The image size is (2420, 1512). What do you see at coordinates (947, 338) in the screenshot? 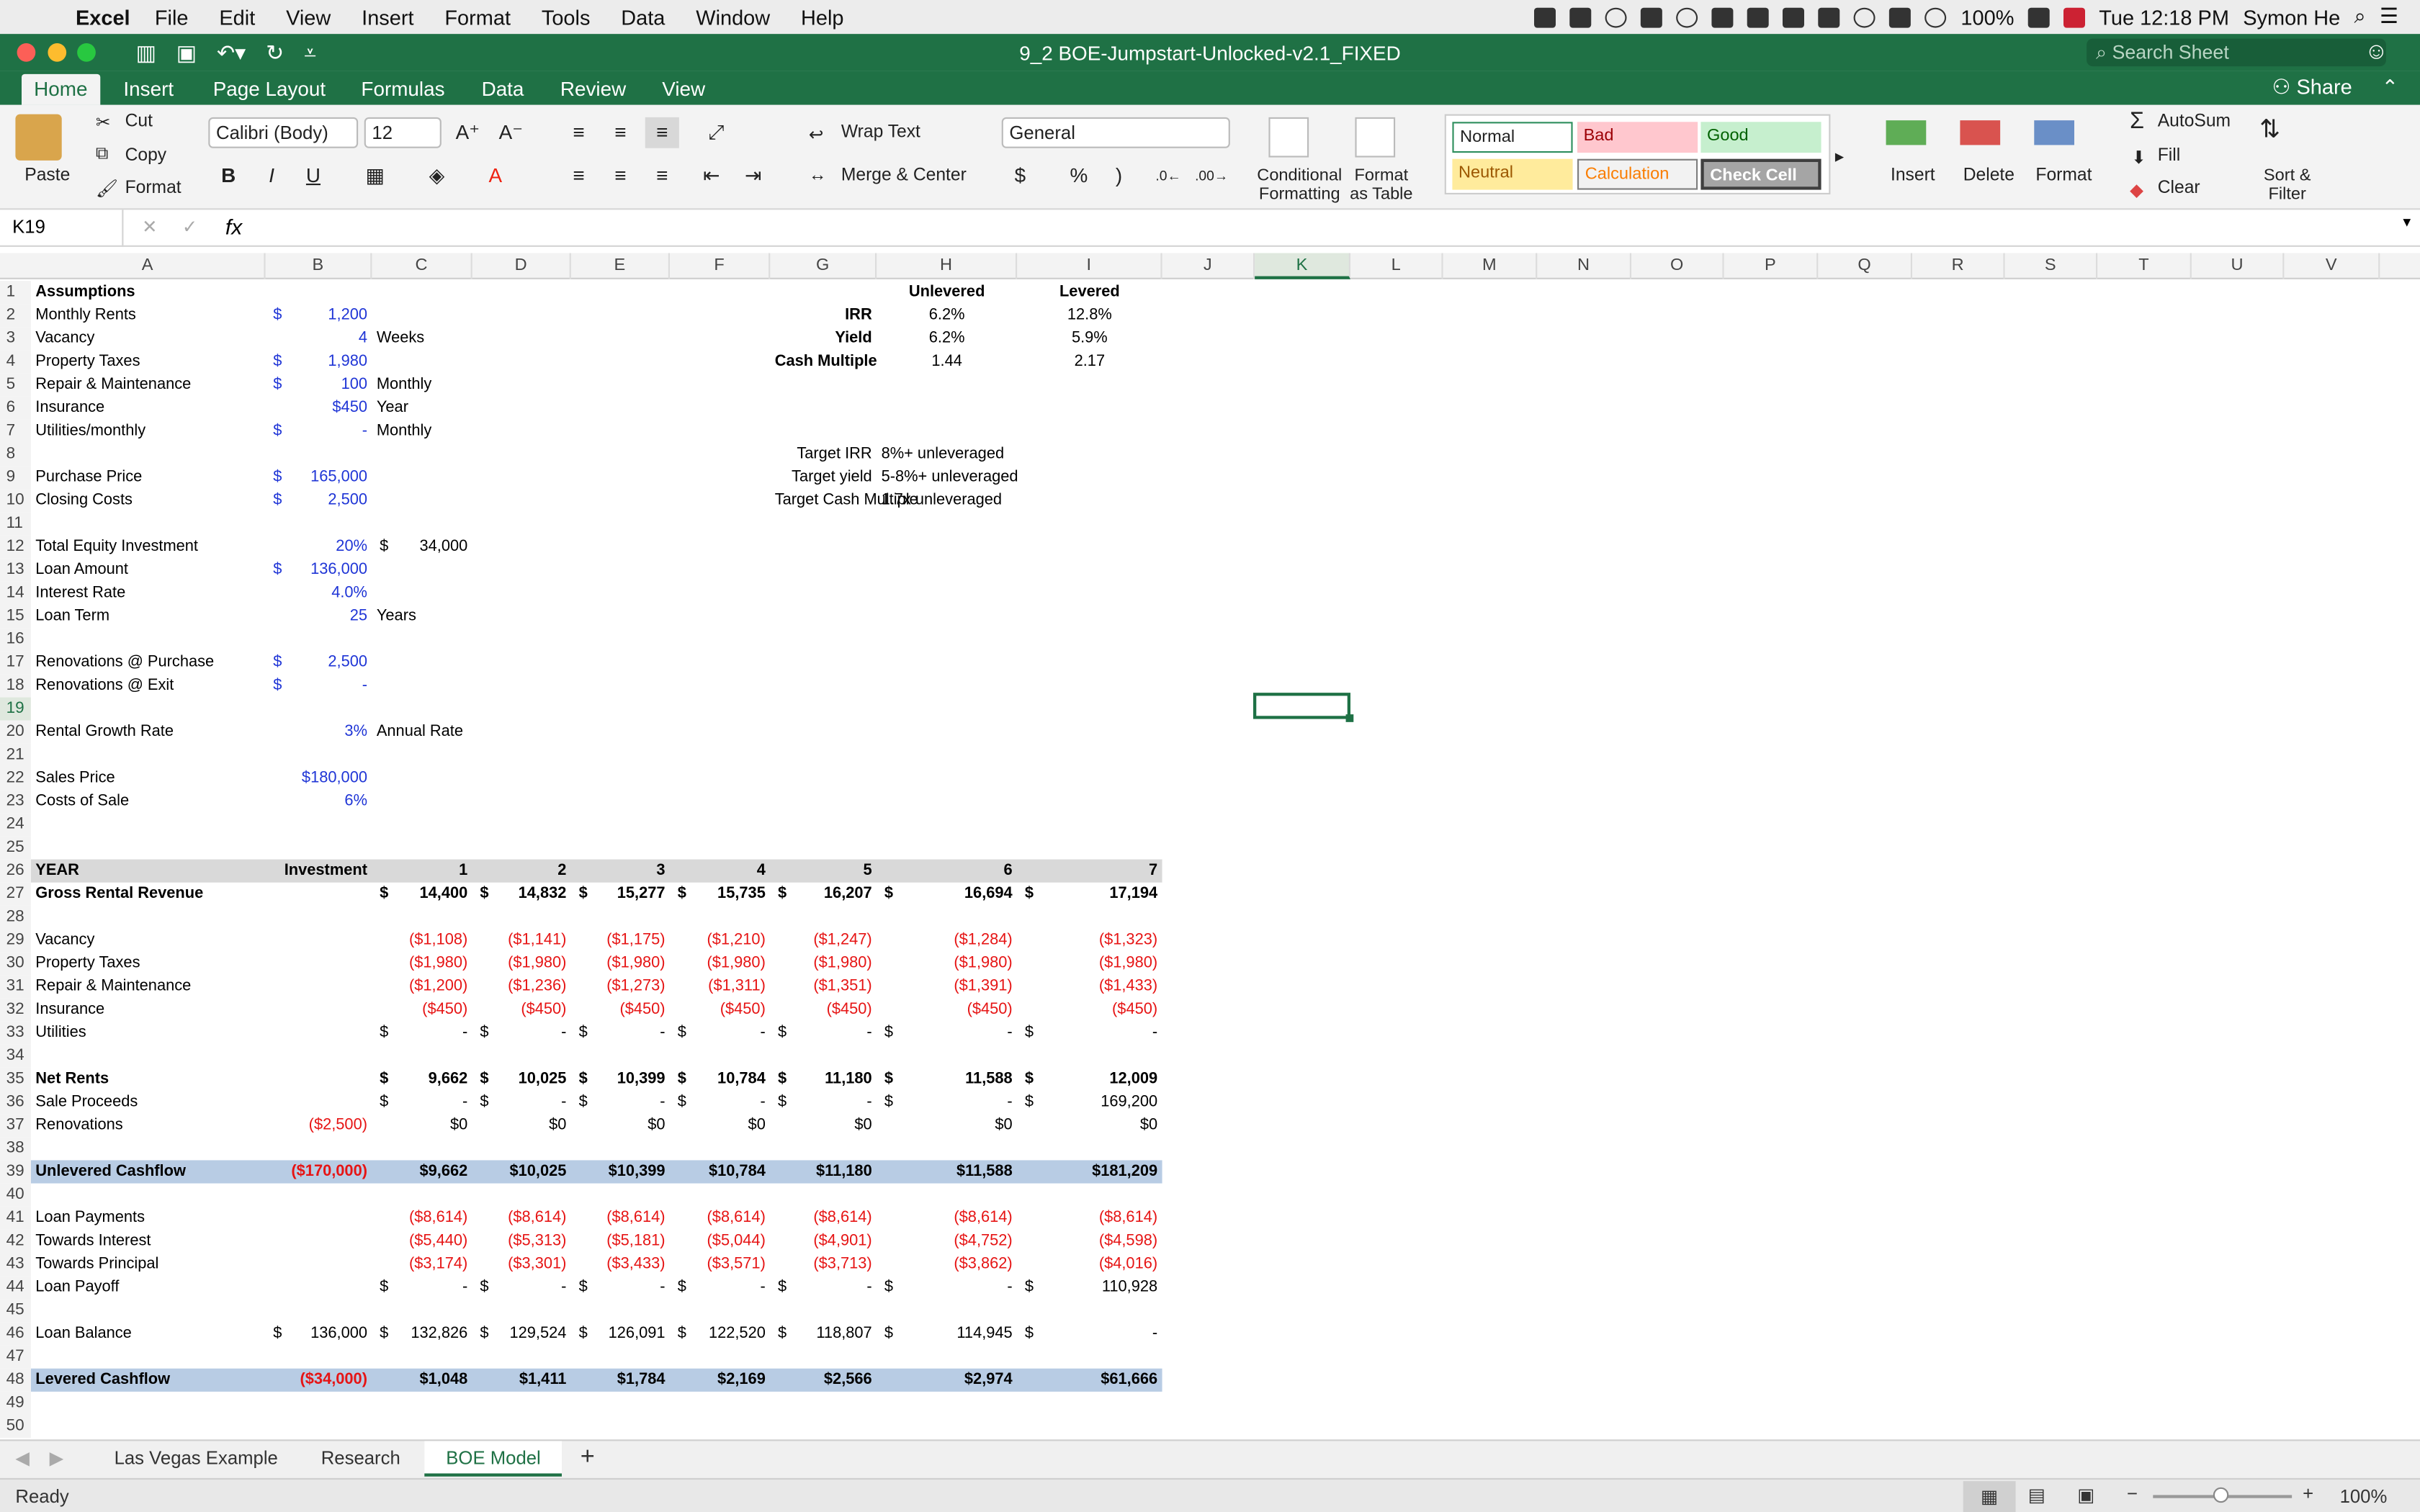
I see `cell-h3: 6.2%` at bounding box center [947, 338].